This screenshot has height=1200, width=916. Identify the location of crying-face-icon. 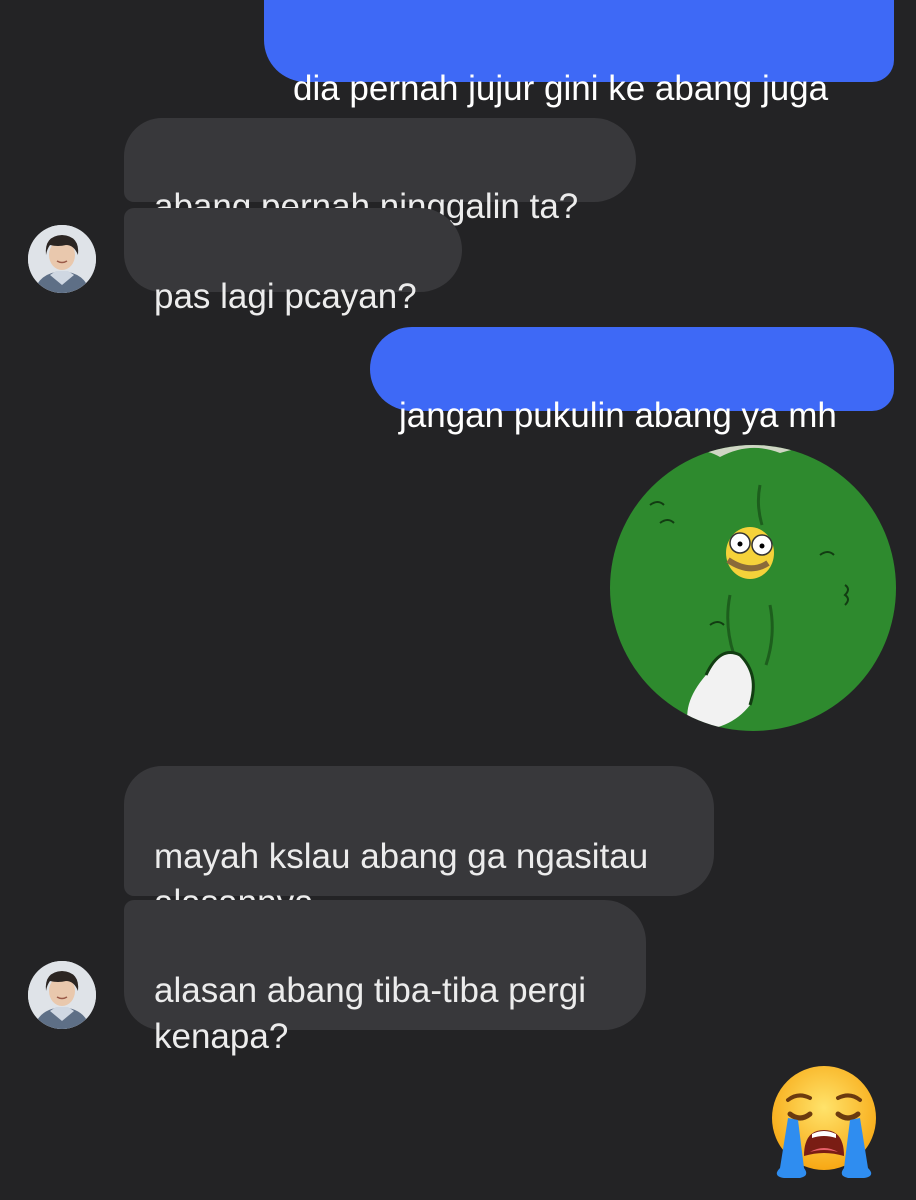
(824, 1122).